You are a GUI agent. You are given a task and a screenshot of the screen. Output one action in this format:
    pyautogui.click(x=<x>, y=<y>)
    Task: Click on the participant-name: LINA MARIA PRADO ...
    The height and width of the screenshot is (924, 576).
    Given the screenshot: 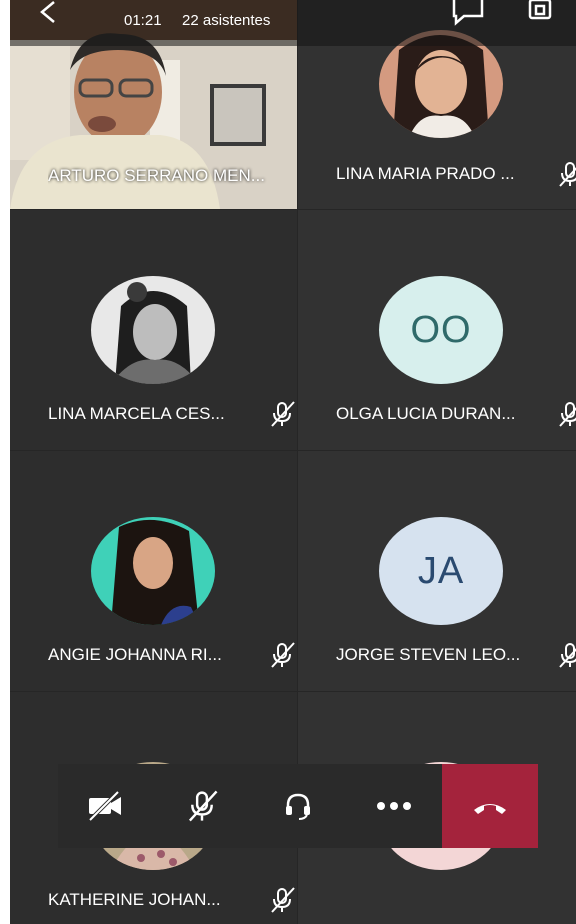 What is the action you would take?
    pyautogui.click(x=425, y=173)
    